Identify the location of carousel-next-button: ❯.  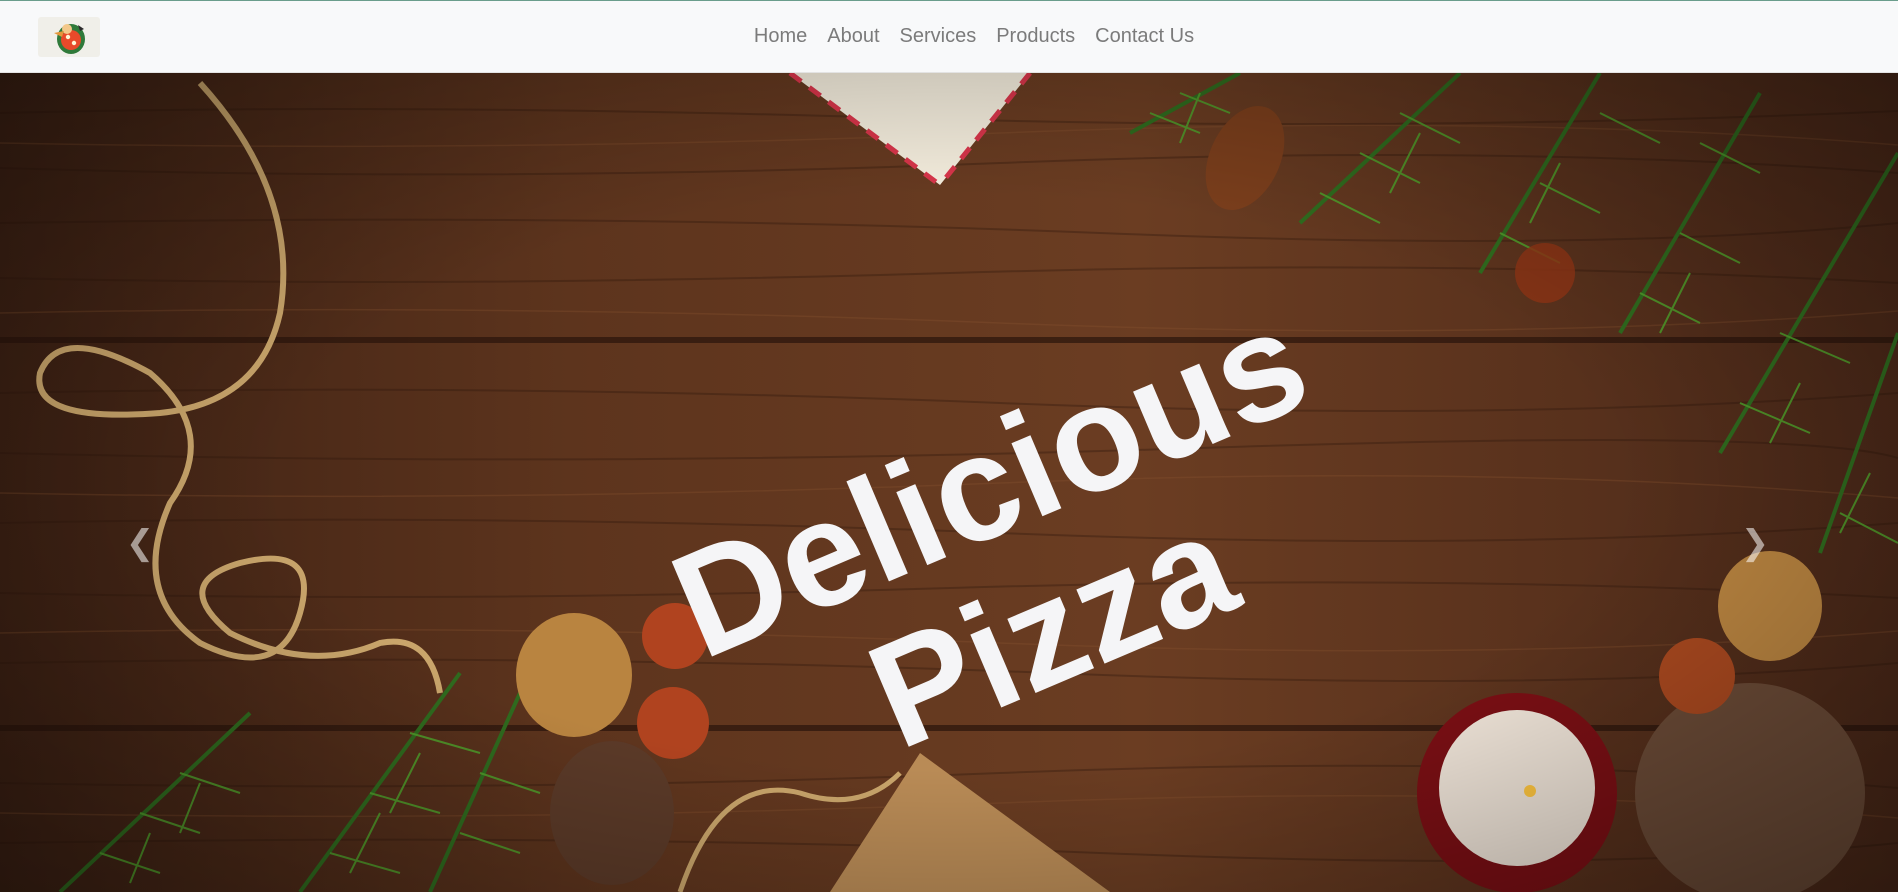
(1755, 543).